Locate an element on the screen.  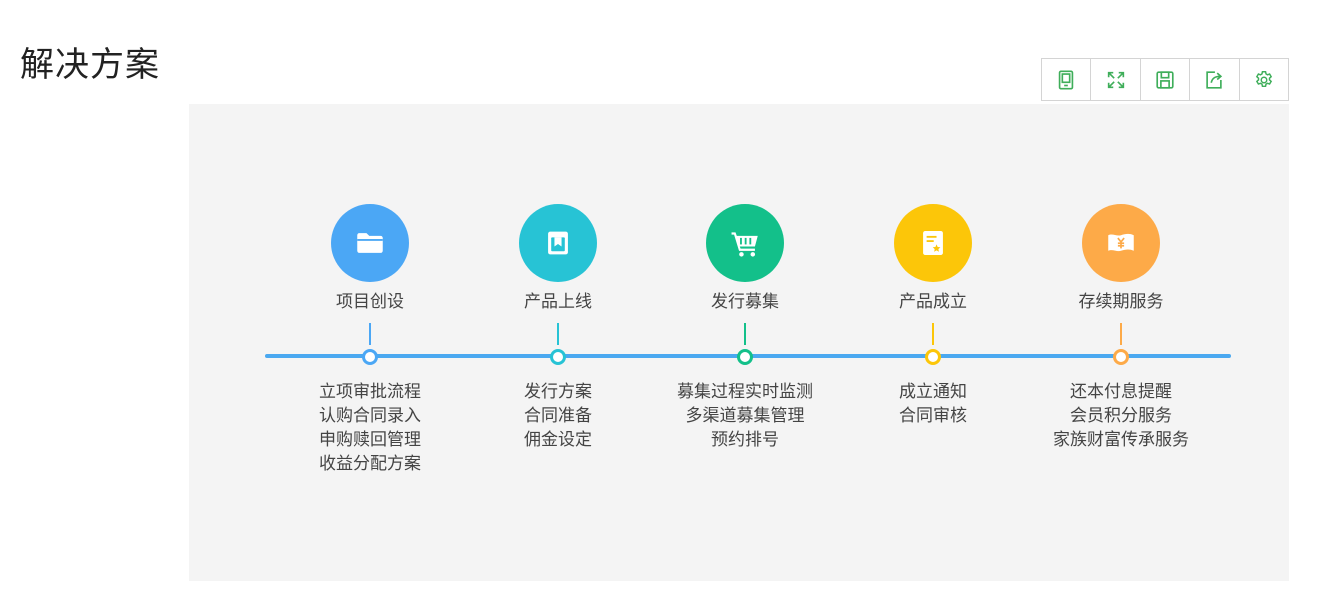
stage-duration-service: 存续期服务 还本付息提醒 会员积分服务 家族财富传承服务 is located at coordinates (1121, 342).